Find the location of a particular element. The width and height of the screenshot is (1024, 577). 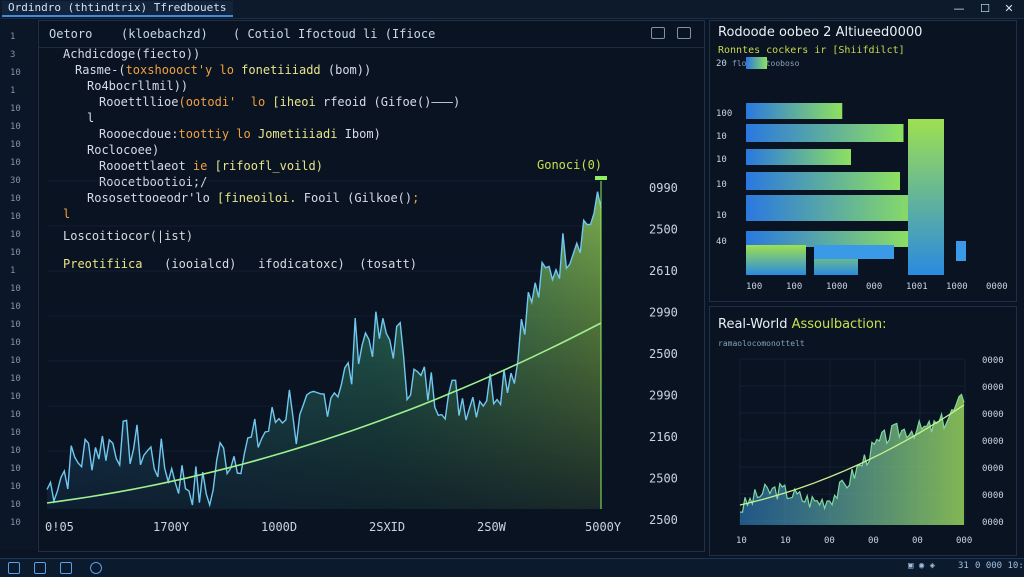

bar-y-label: 100 is located at coordinates (724, 114).